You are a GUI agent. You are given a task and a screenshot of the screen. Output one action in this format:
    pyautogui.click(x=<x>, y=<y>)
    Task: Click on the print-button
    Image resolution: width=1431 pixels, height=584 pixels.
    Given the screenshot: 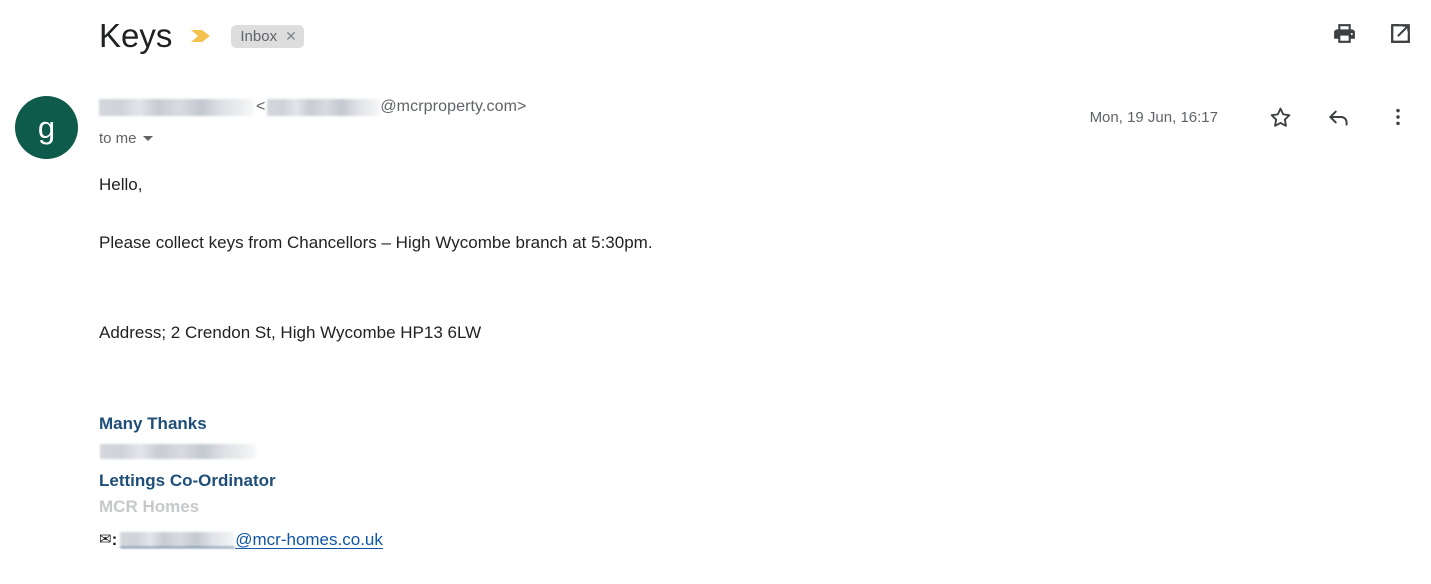 What is the action you would take?
    pyautogui.click(x=1344, y=33)
    